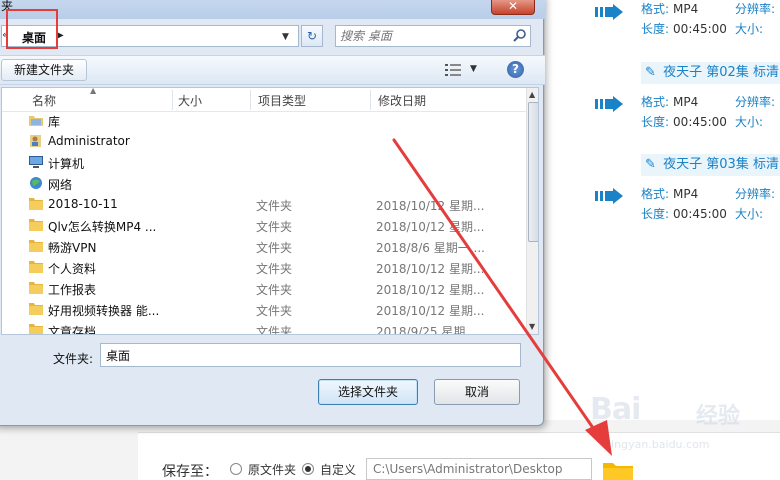 This screenshot has height=480, width=780. Describe the element at coordinates (368, 392) in the screenshot. I see `select-folder-button: 选择文件夹` at that location.